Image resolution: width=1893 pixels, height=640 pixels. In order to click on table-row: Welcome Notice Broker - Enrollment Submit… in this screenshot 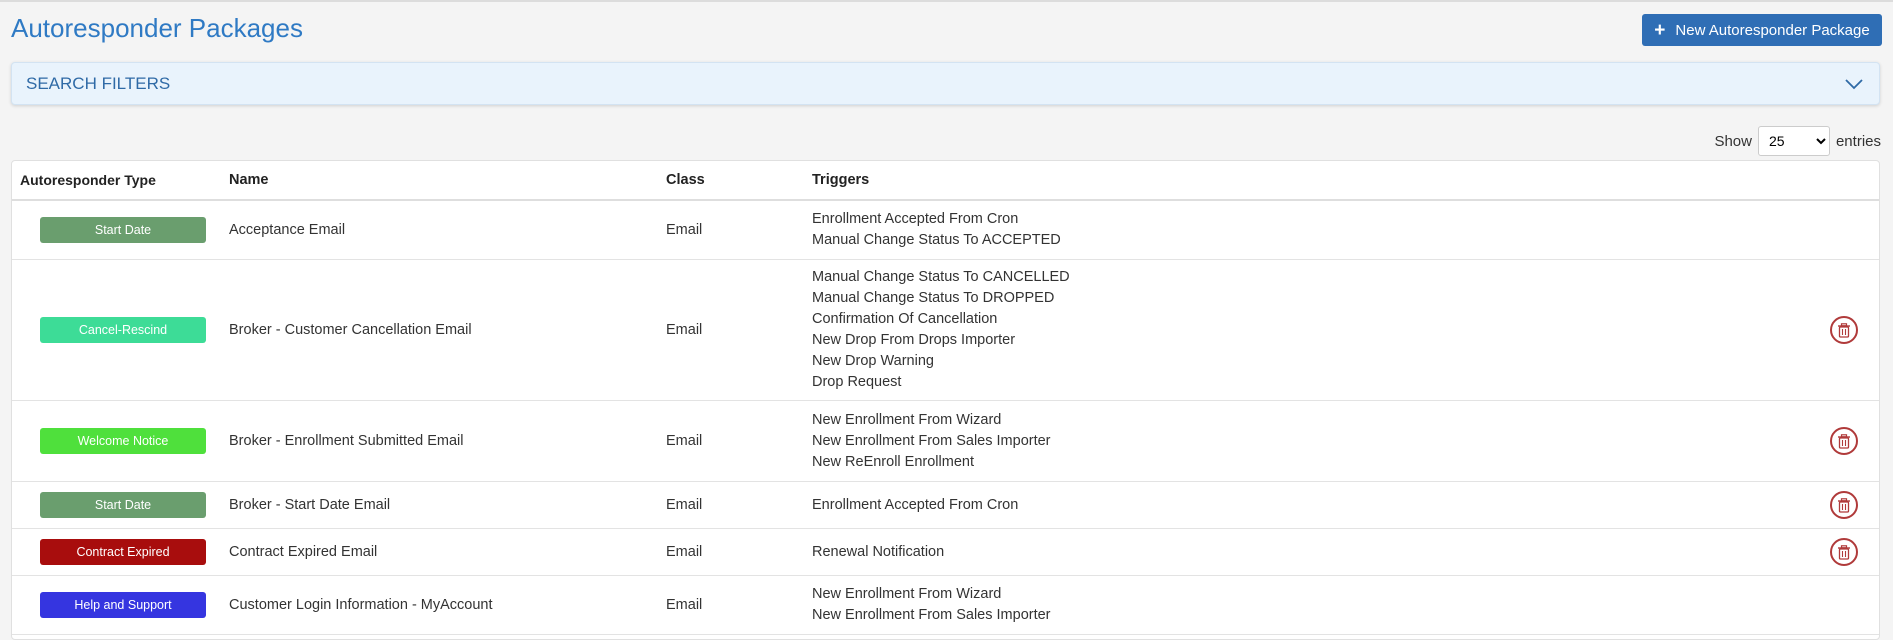, I will do `click(945, 441)`.